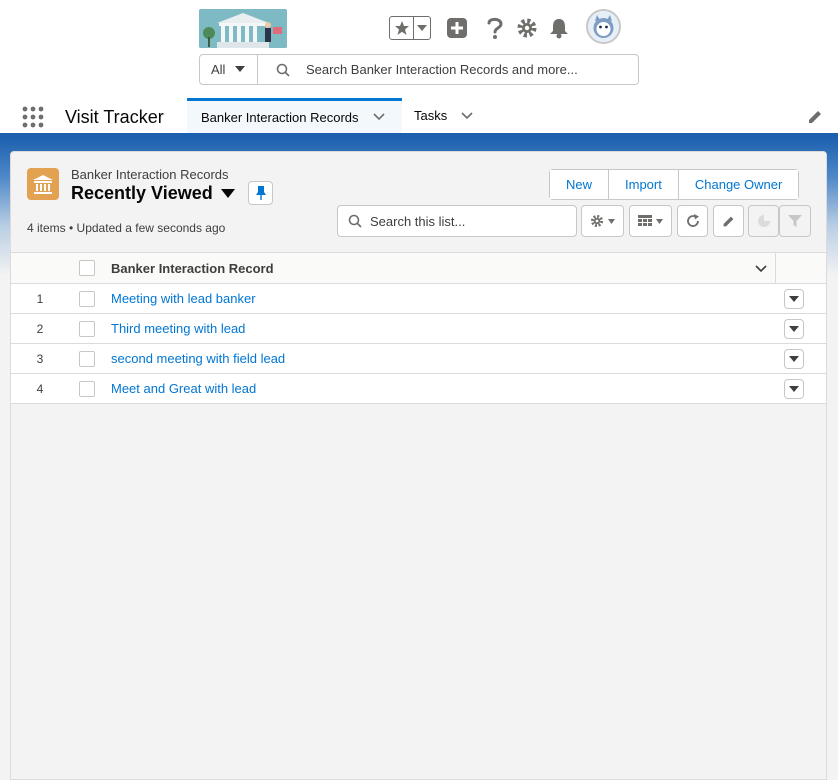  Describe the element at coordinates (645, 220) in the screenshot. I see `table-icon` at that location.